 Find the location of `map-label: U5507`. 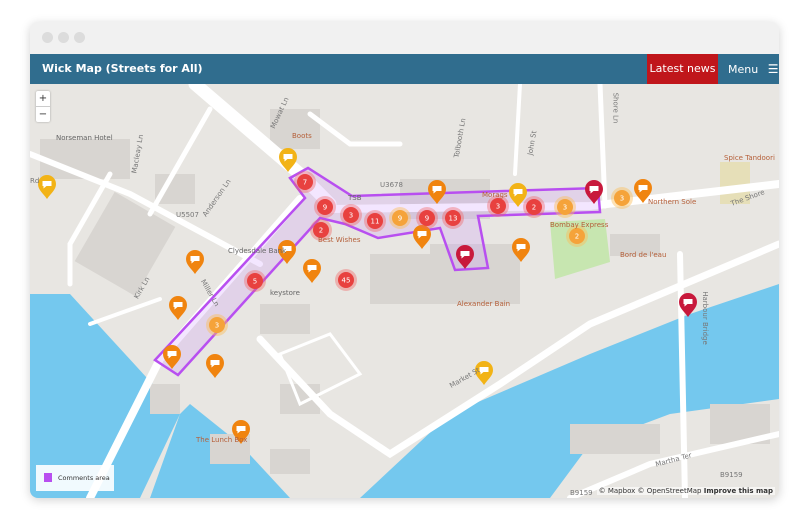

map-label: U5507 is located at coordinates (187, 215).